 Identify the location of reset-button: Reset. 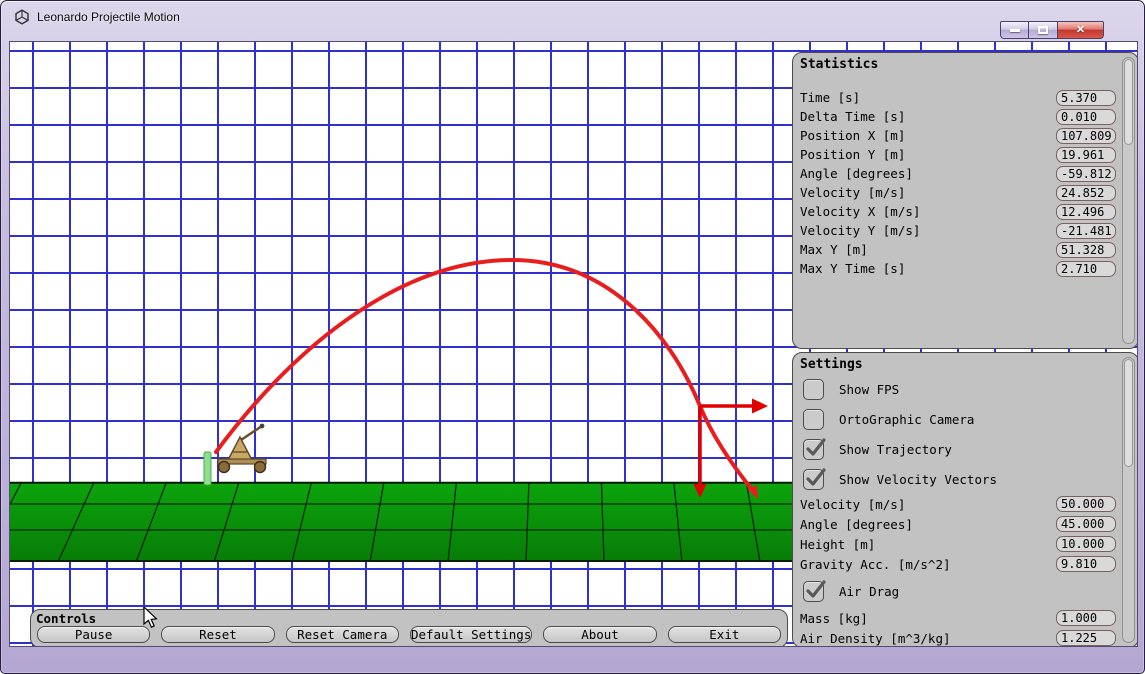
(218, 634).